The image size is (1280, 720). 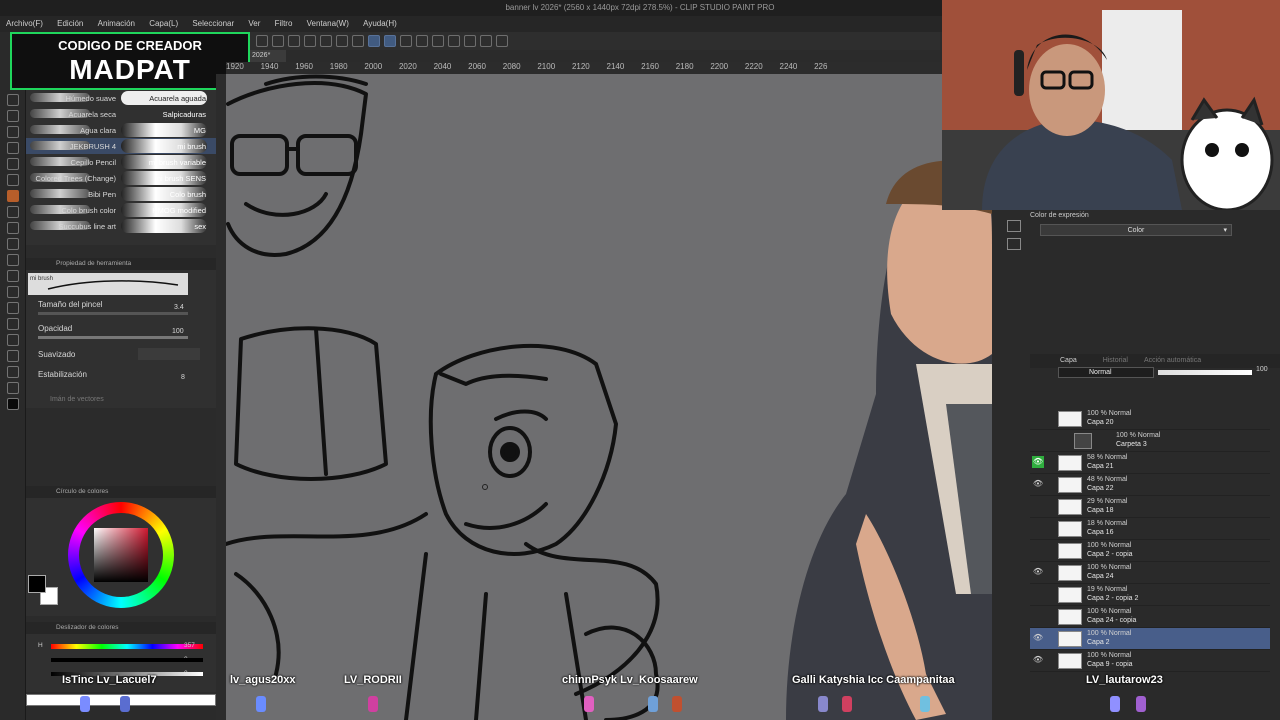 What do you see at coordinates (113, 337) in the screenshot?
I see `opacity-slider` at bounding box center [113, 337].